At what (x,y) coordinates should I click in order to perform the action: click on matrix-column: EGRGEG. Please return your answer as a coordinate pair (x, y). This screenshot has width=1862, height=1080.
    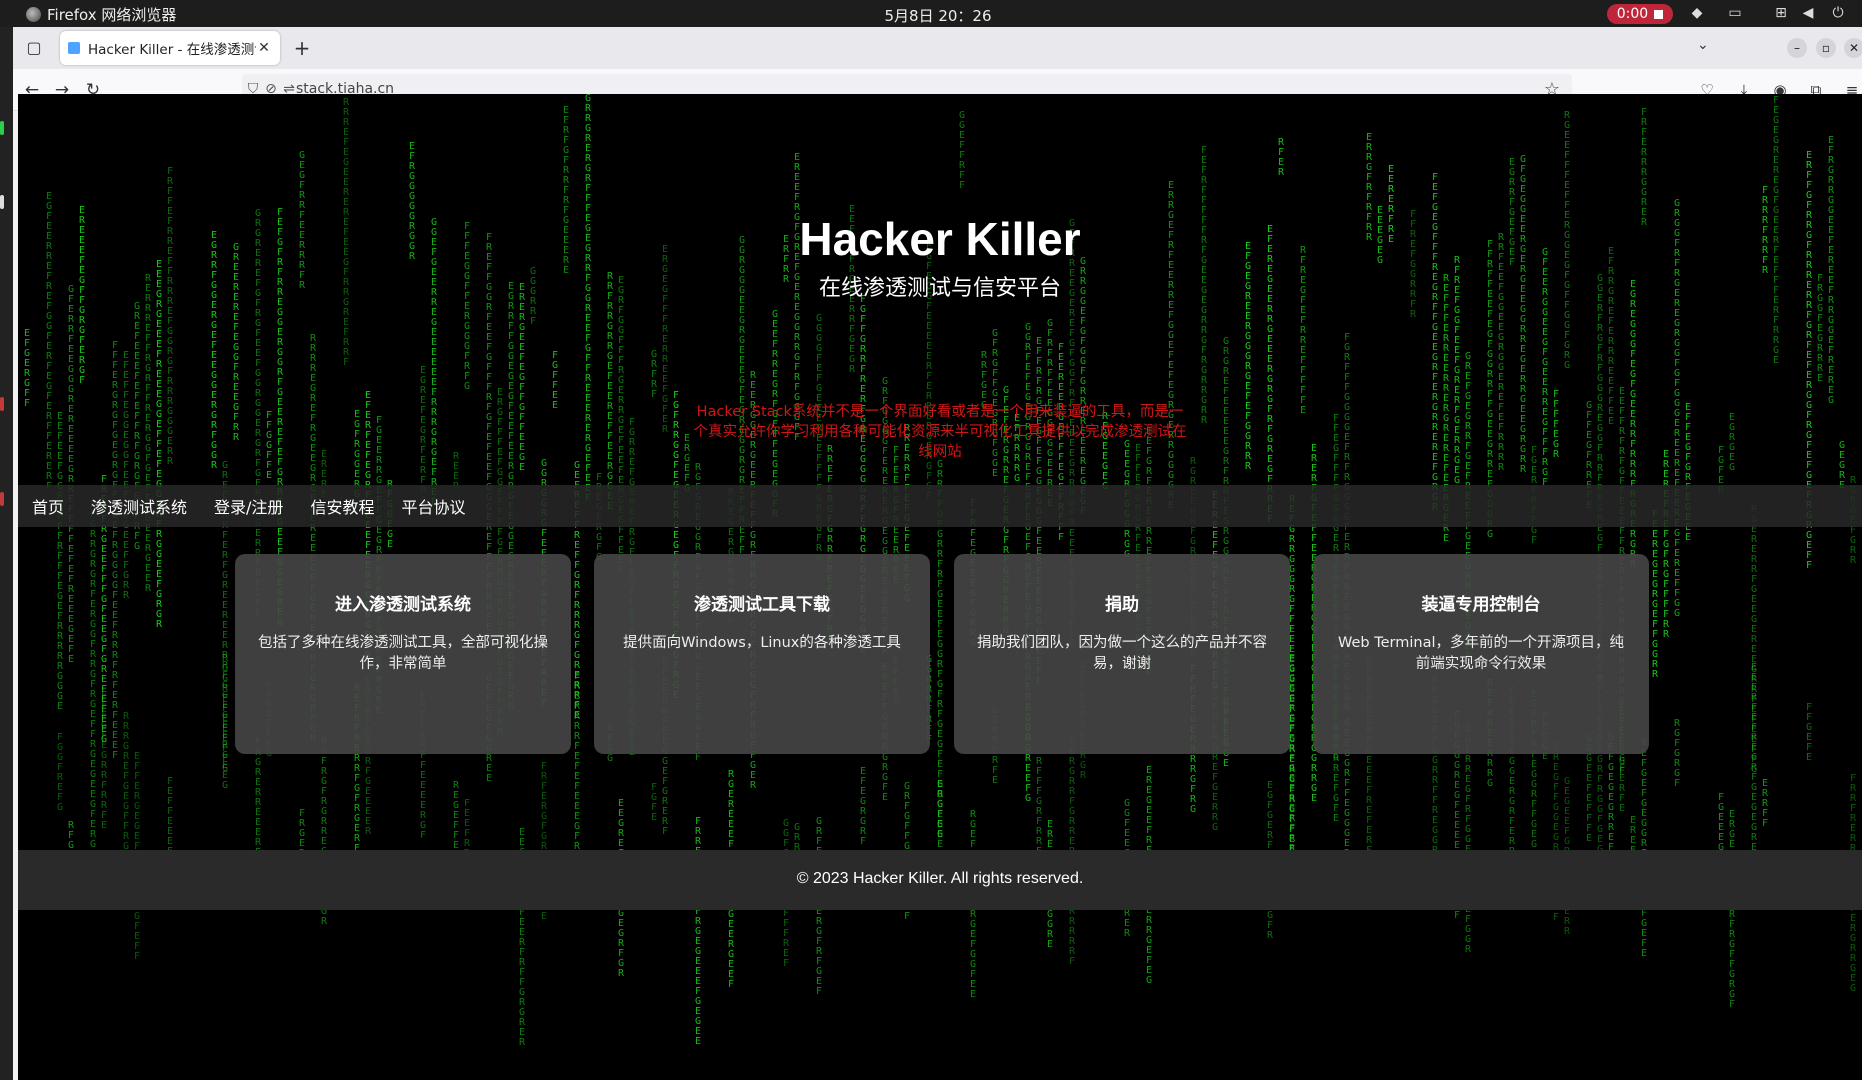
    Looking at the image, I should click on (1732, 442).